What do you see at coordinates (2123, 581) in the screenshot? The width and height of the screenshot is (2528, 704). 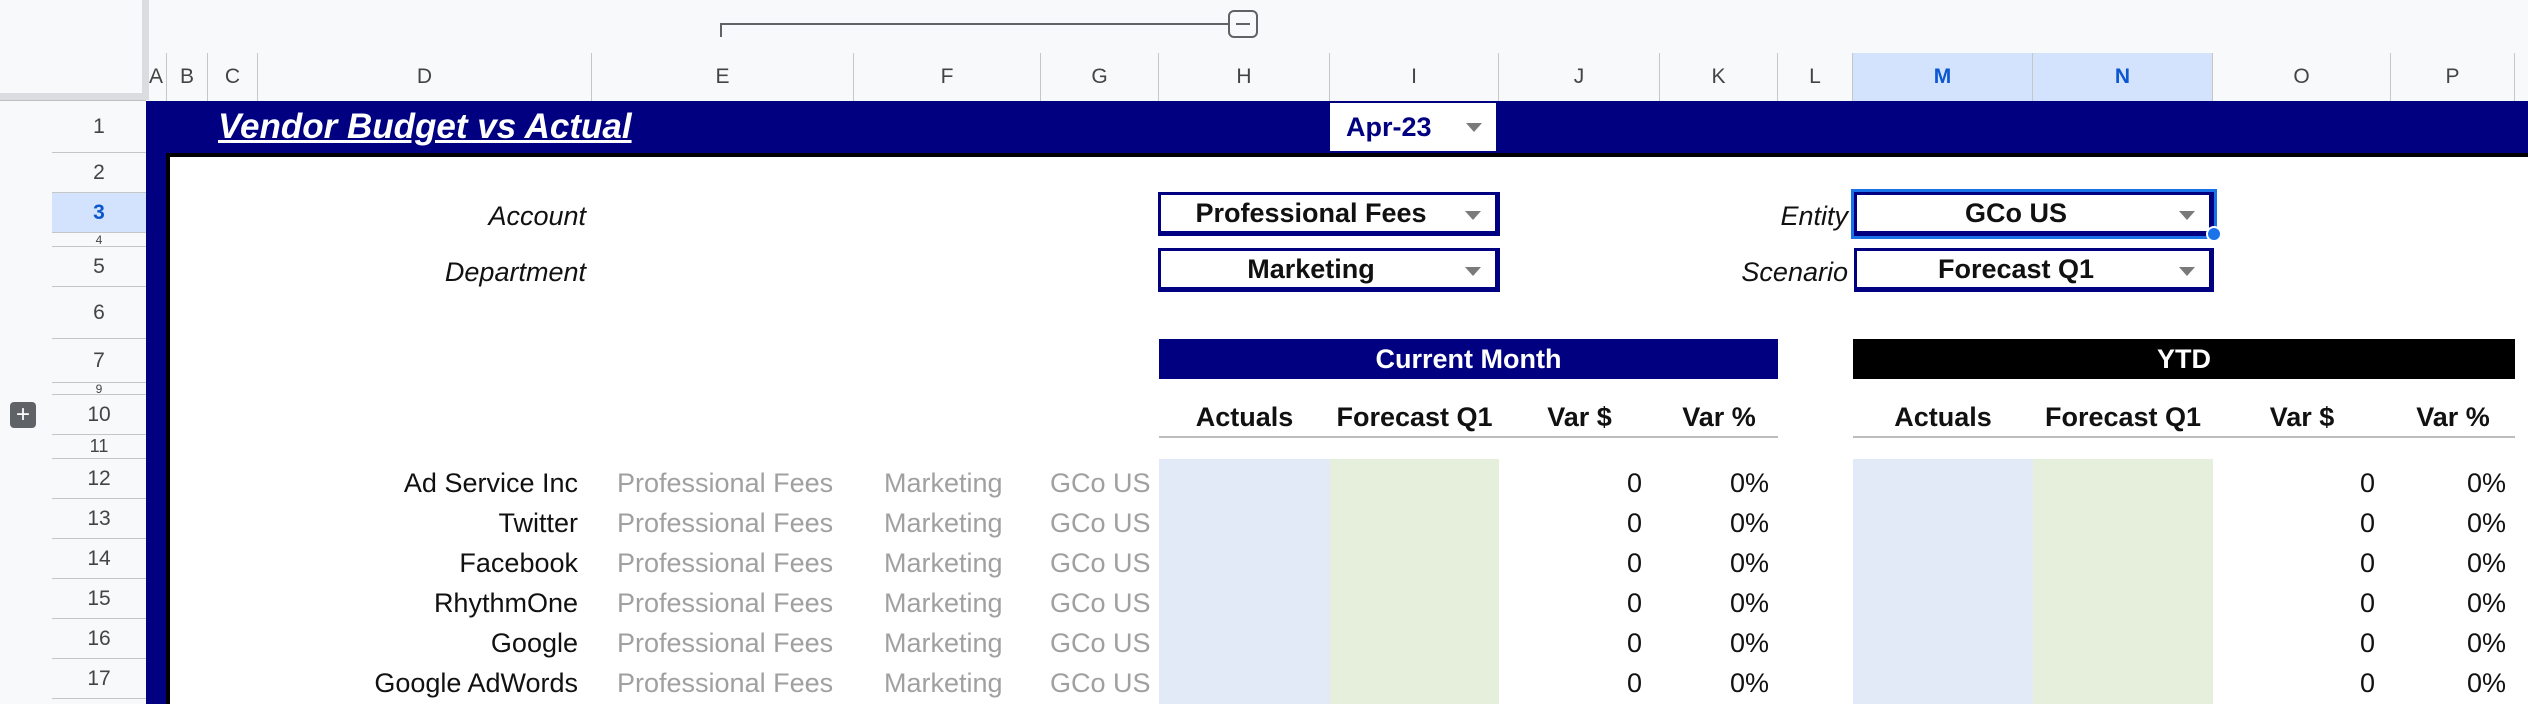 I see `ytd-forecast-range` at bounding box center [2123, 581].